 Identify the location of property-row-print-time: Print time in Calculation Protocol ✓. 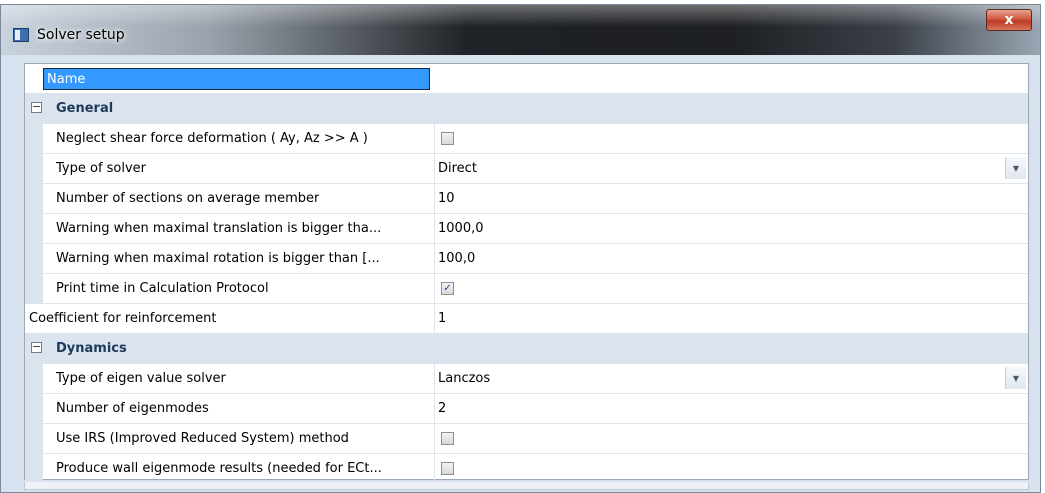
(526, 289).